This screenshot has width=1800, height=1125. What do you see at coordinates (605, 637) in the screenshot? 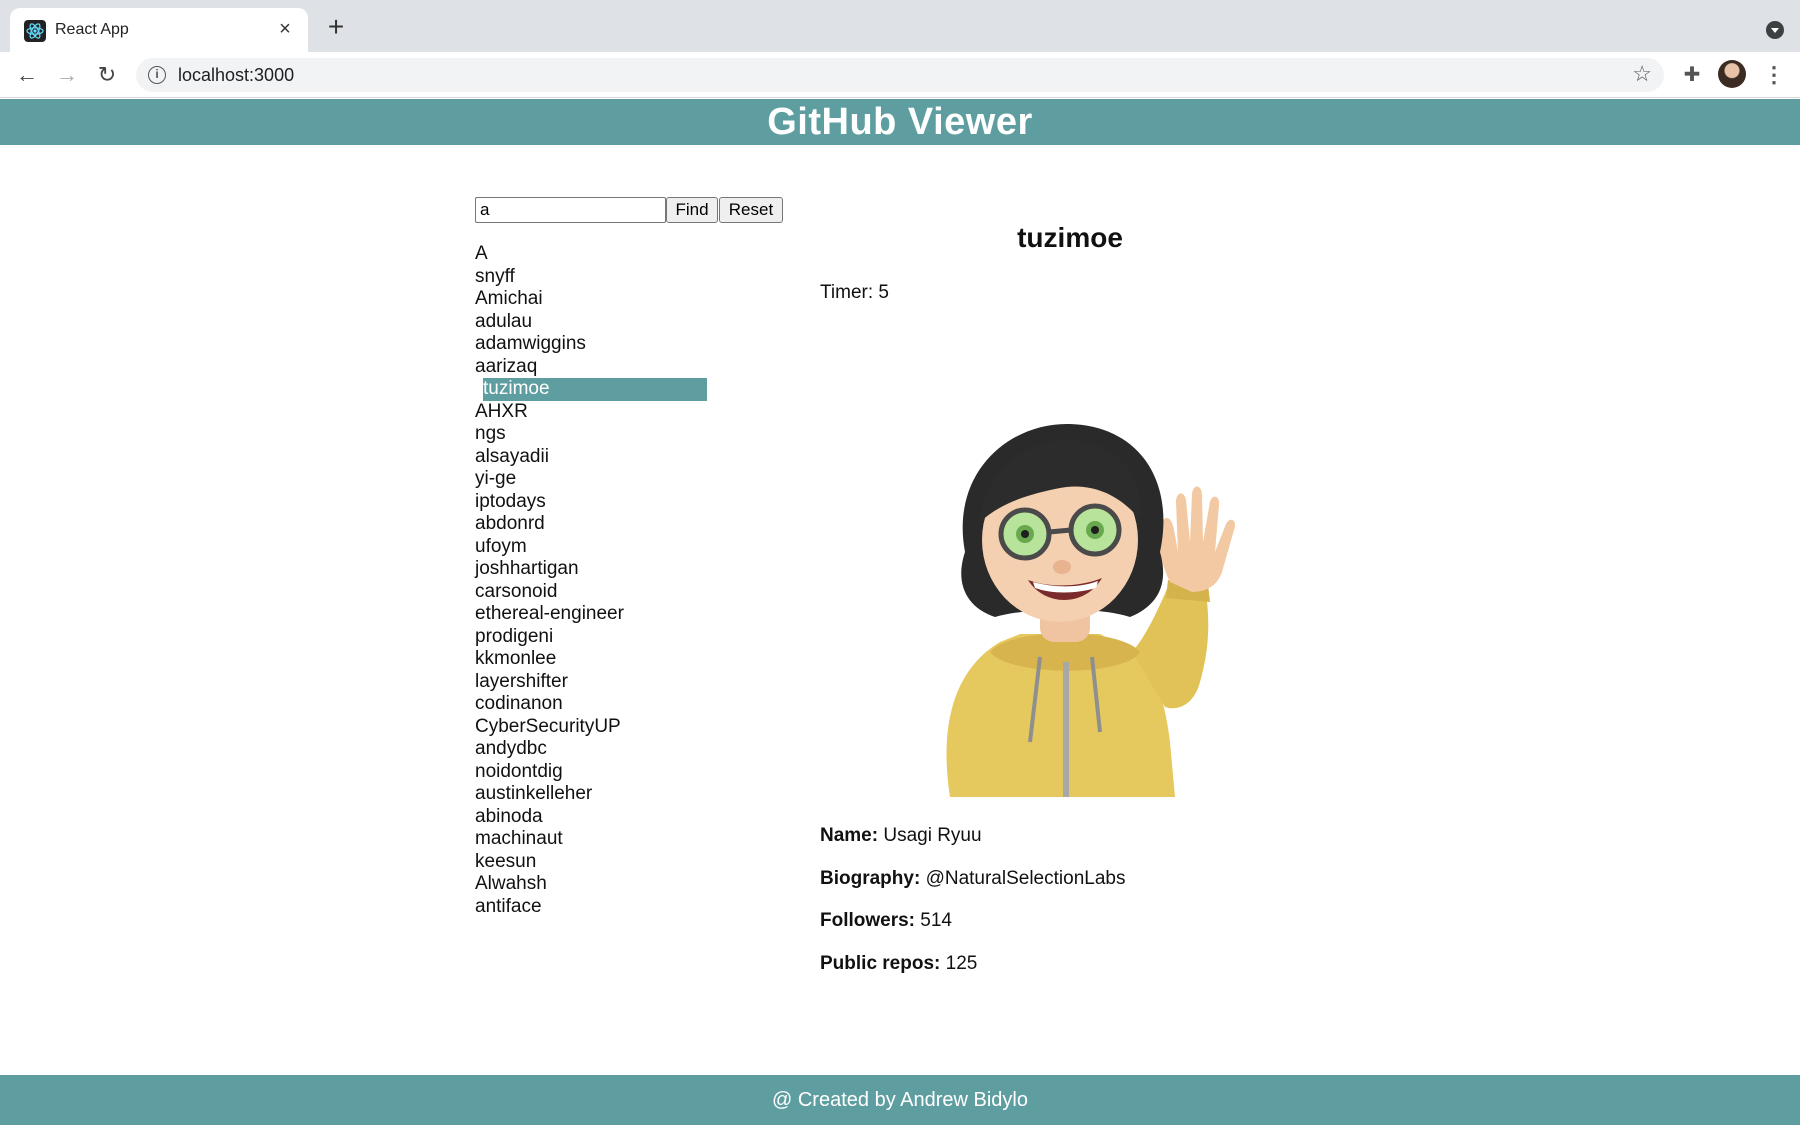
I see `user-list-item: prodigeni` at bounding box center [605, 637].